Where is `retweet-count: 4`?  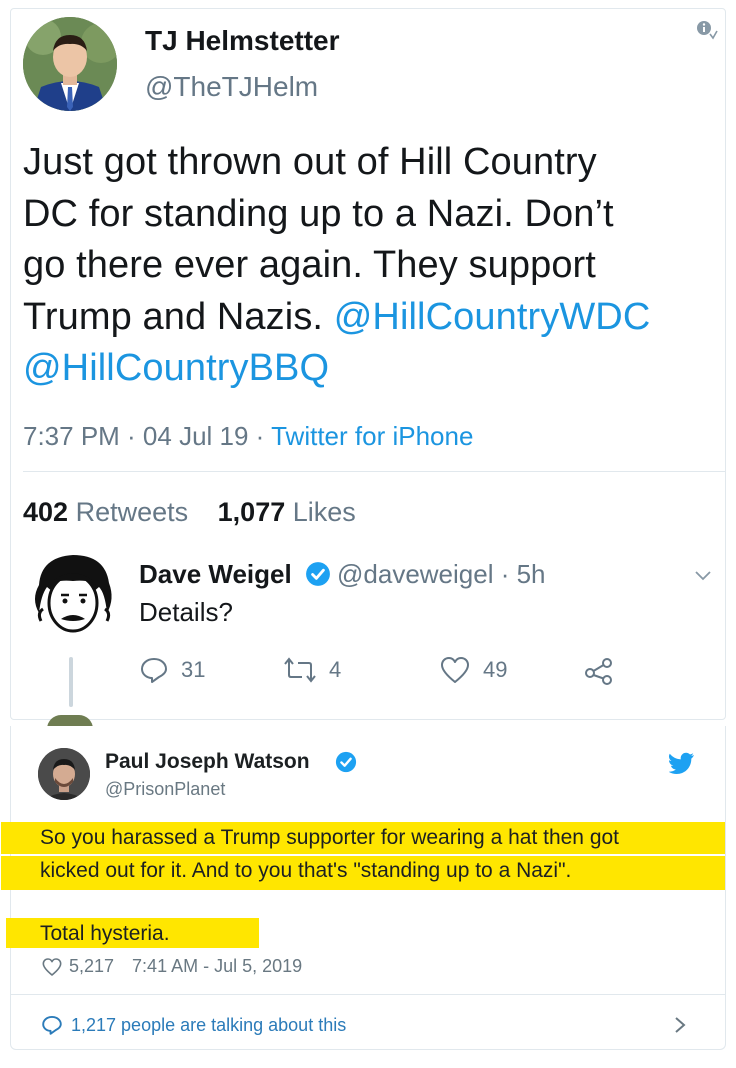
retweet-count: 4 is located at coordinates (335, 669).